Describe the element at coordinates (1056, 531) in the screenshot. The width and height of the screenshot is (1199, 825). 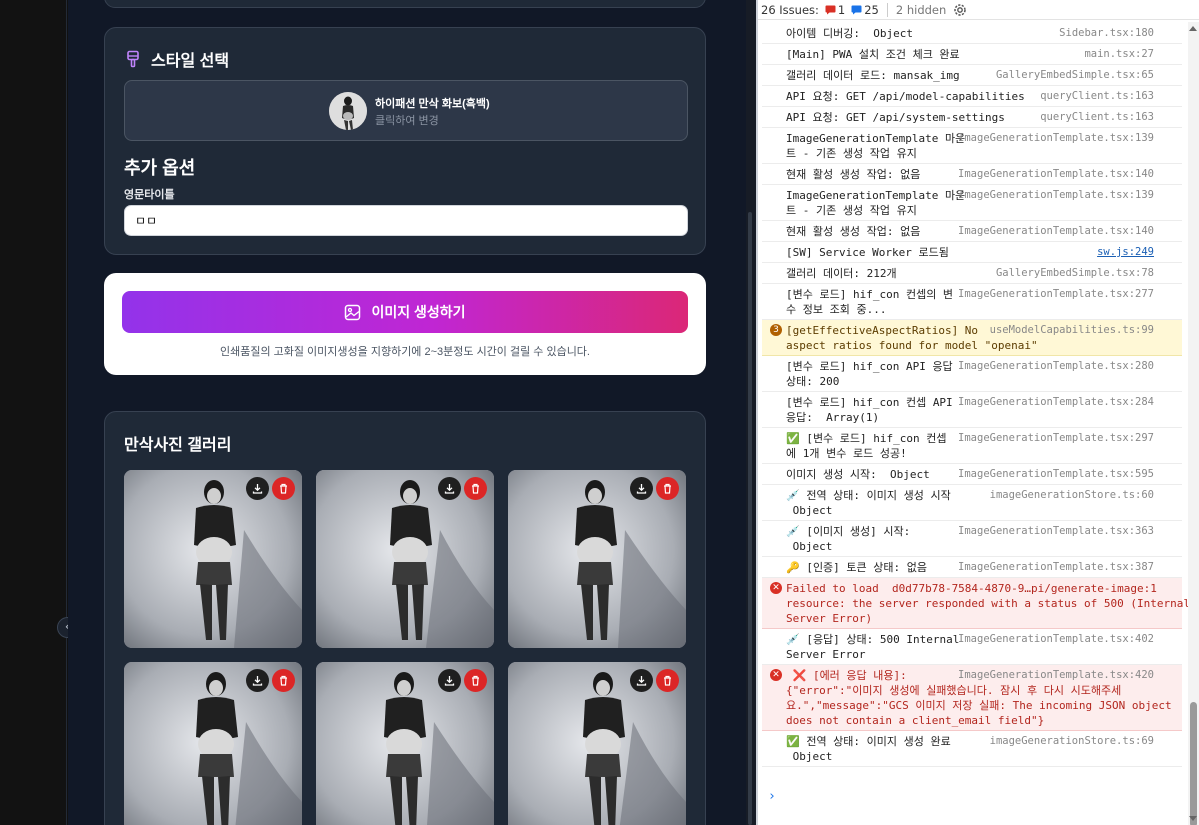
I see `console-source-link: ImageGenerationTemplate.tsx:363` at that location.